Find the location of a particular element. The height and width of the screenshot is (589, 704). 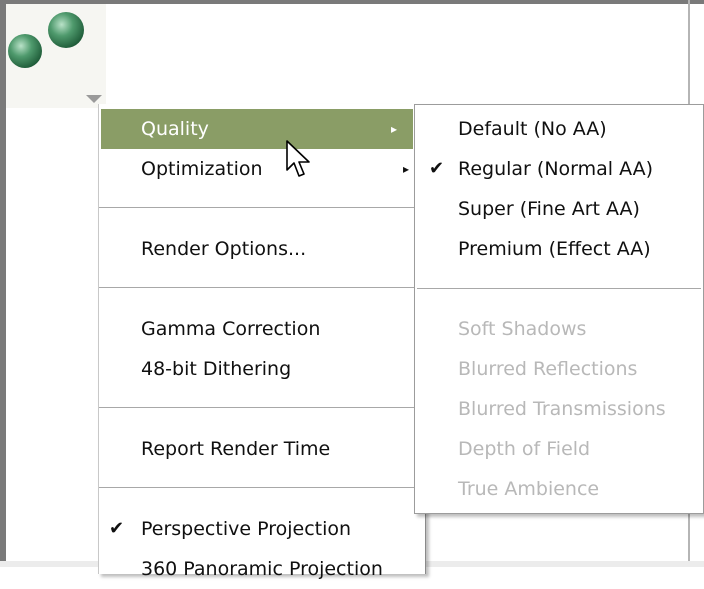

menu-item-label: Perspective Projection is located at coordinates (246, 529).